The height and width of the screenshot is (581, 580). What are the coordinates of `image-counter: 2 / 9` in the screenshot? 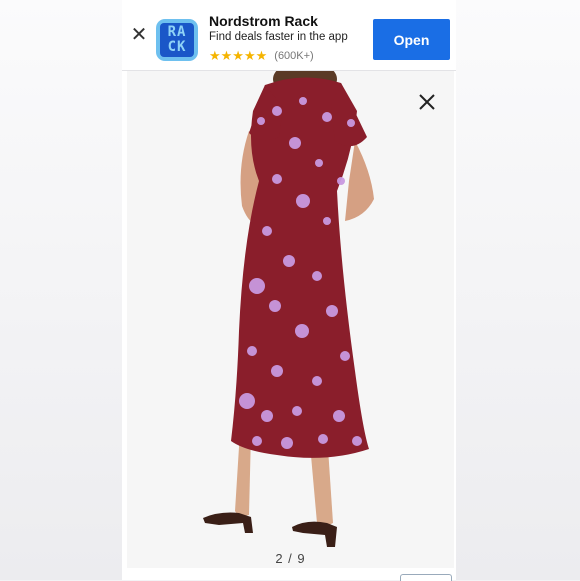 It's located at (290, 558).